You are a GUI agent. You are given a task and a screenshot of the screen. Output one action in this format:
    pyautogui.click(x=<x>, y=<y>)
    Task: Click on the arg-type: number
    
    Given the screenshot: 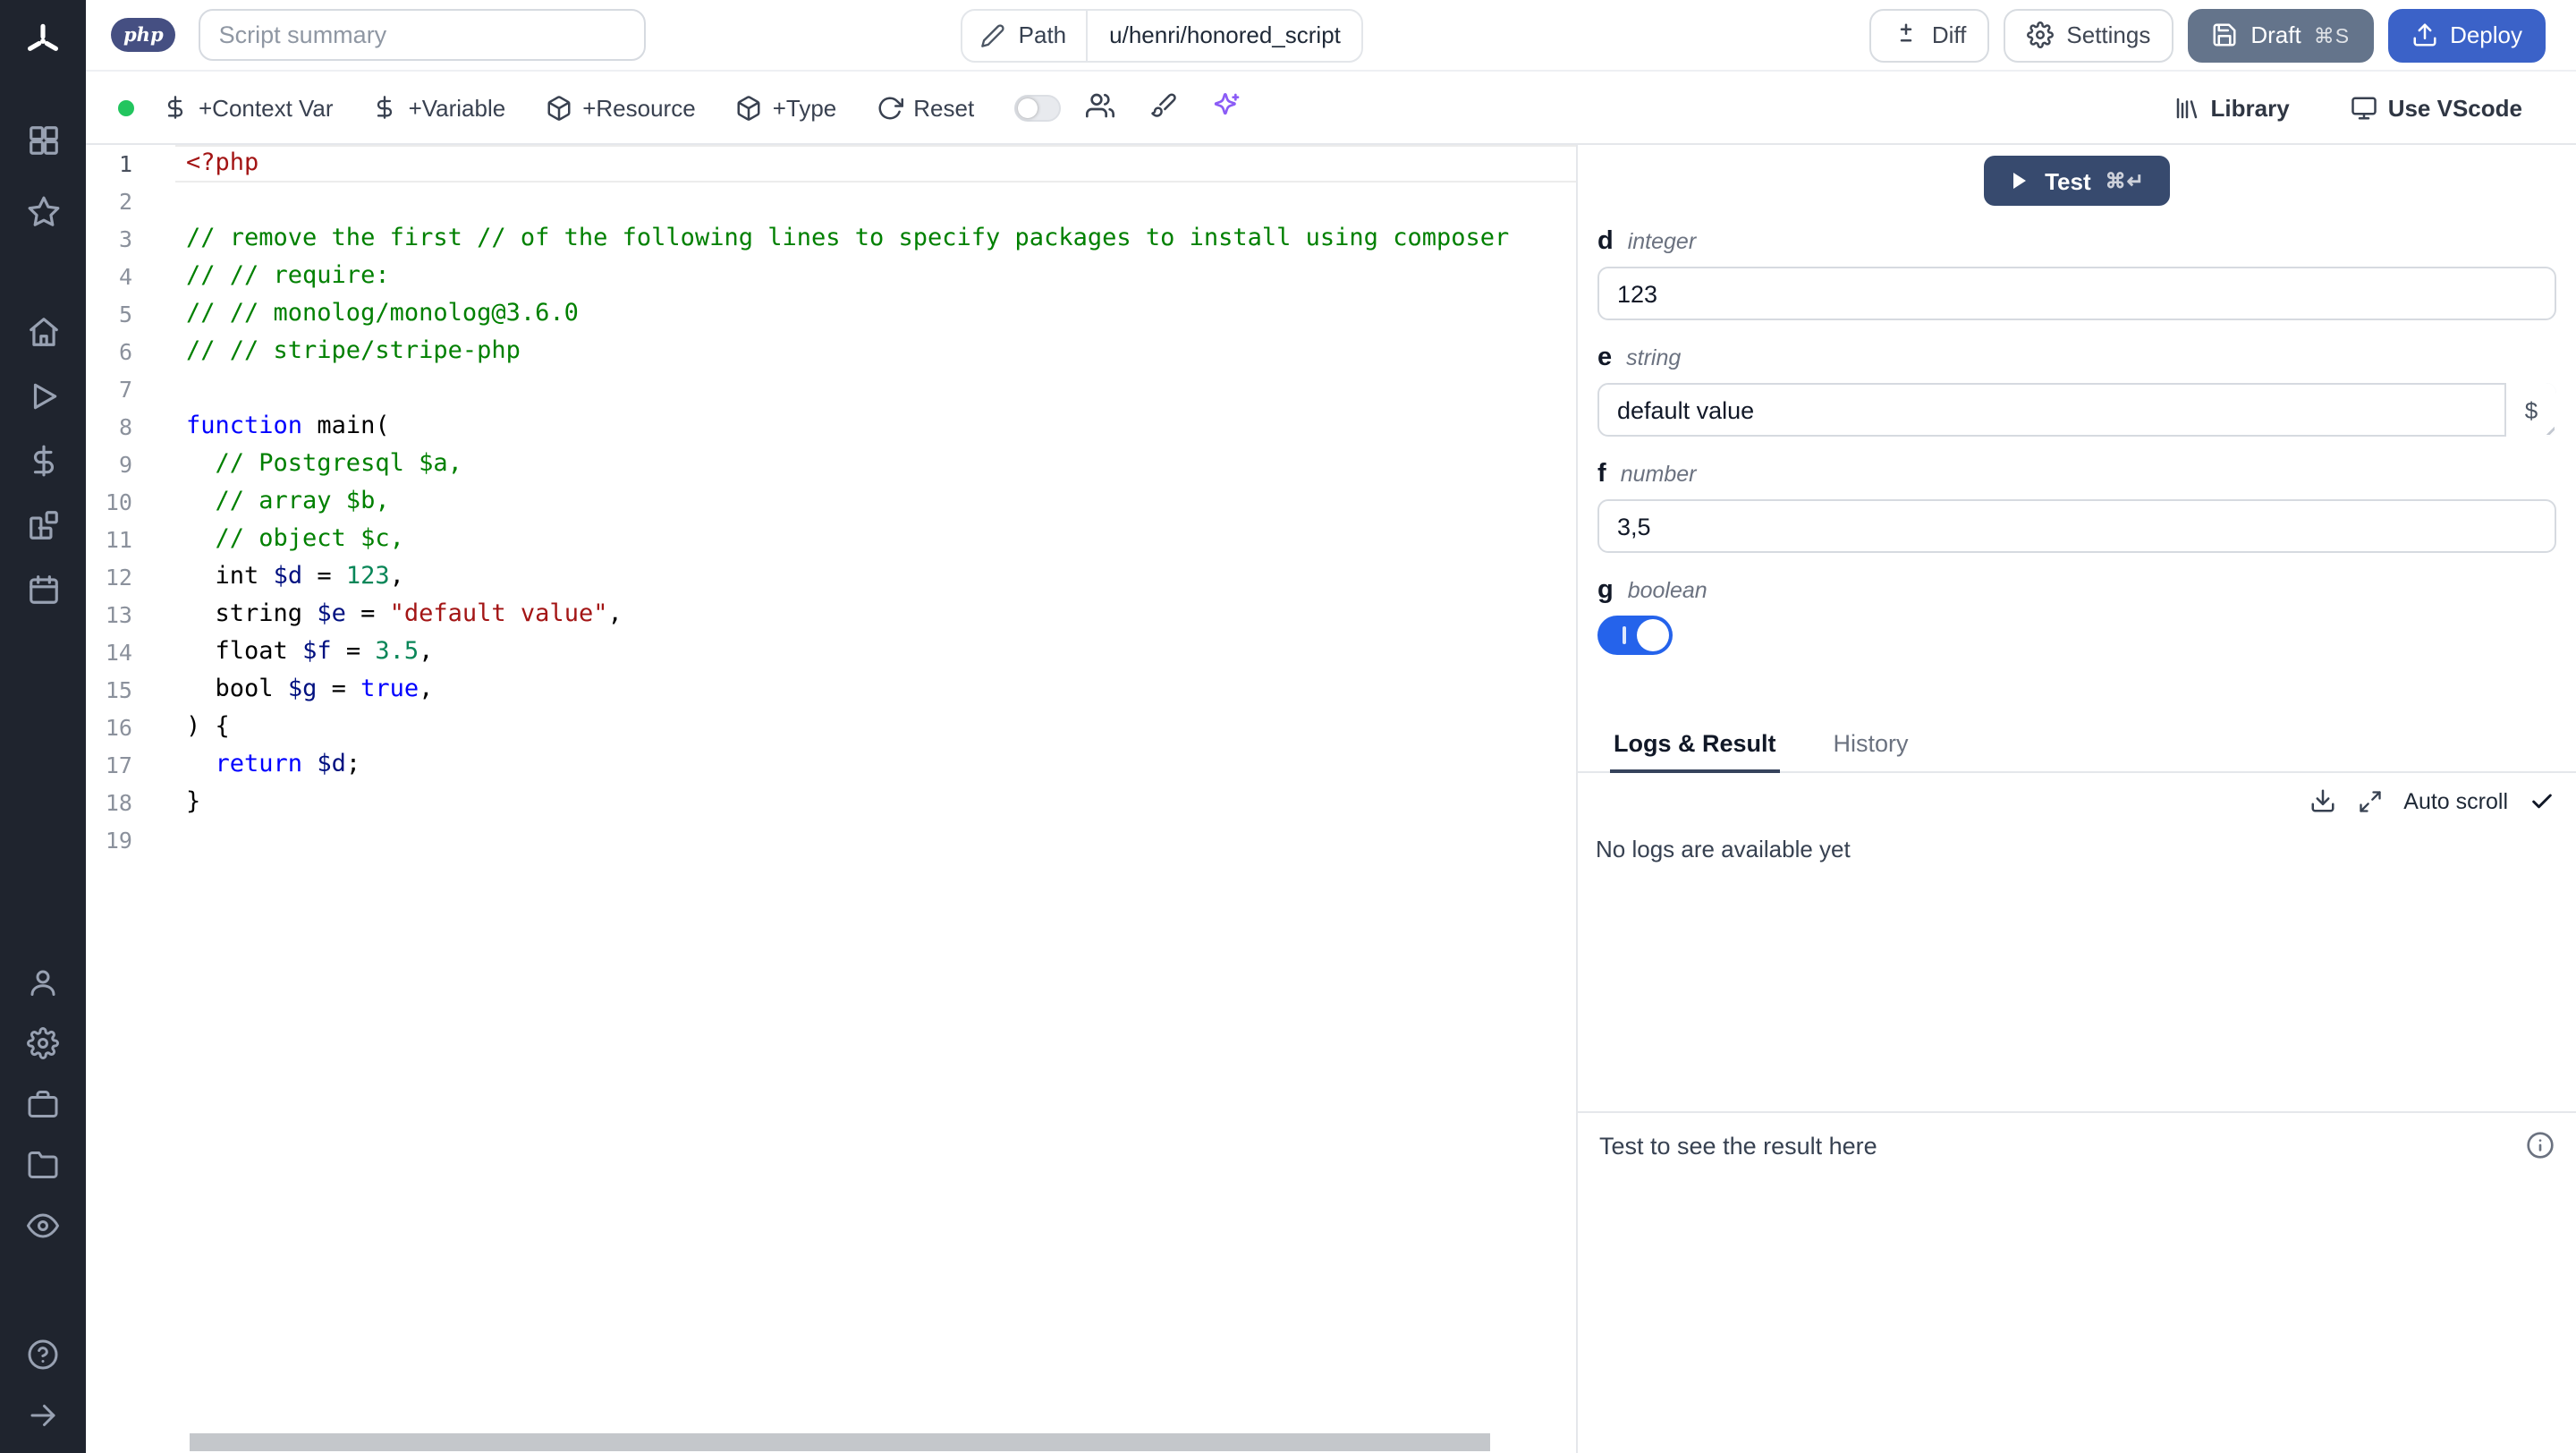 What is the action you would take?
    pyautogui.click(x=1658, y=474)
    